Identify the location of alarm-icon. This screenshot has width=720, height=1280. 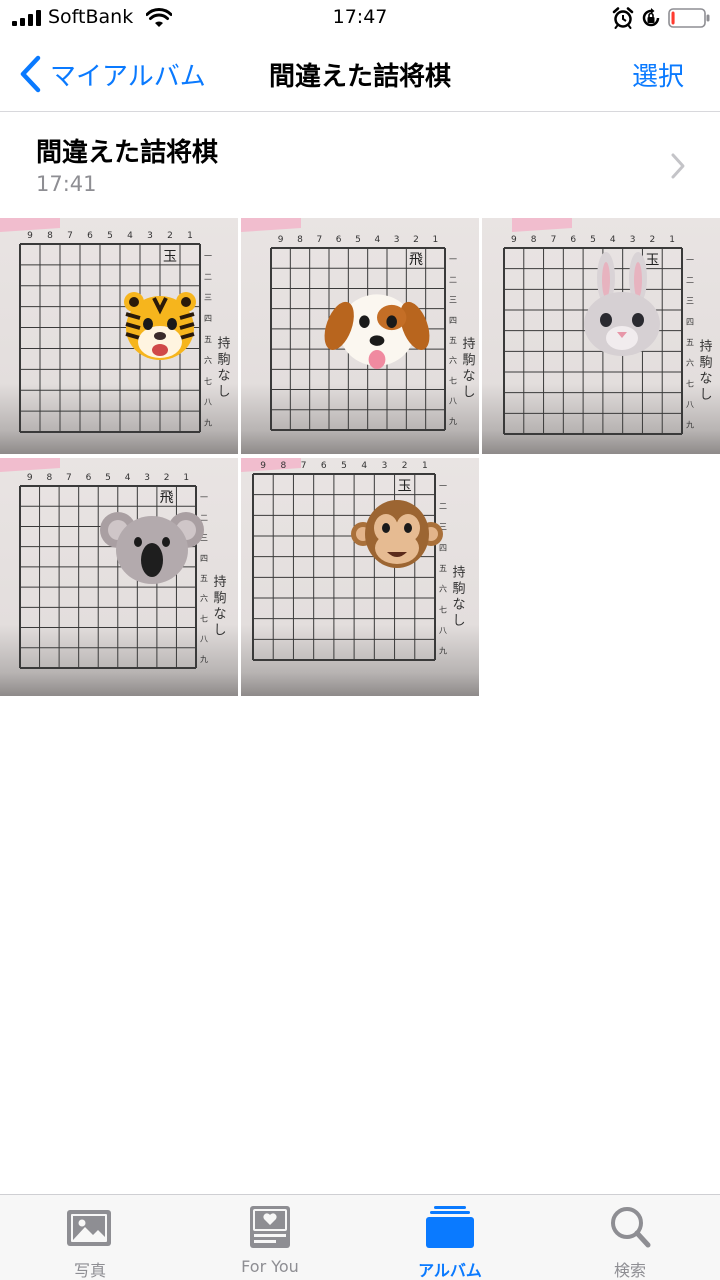
(623, 18).